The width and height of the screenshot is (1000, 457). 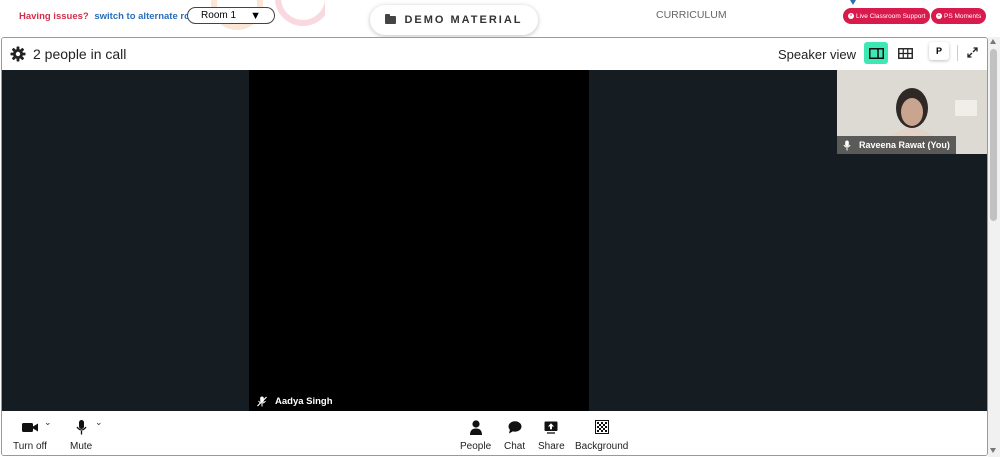 I want to click on expand-icon, so click(x=972, y=52).